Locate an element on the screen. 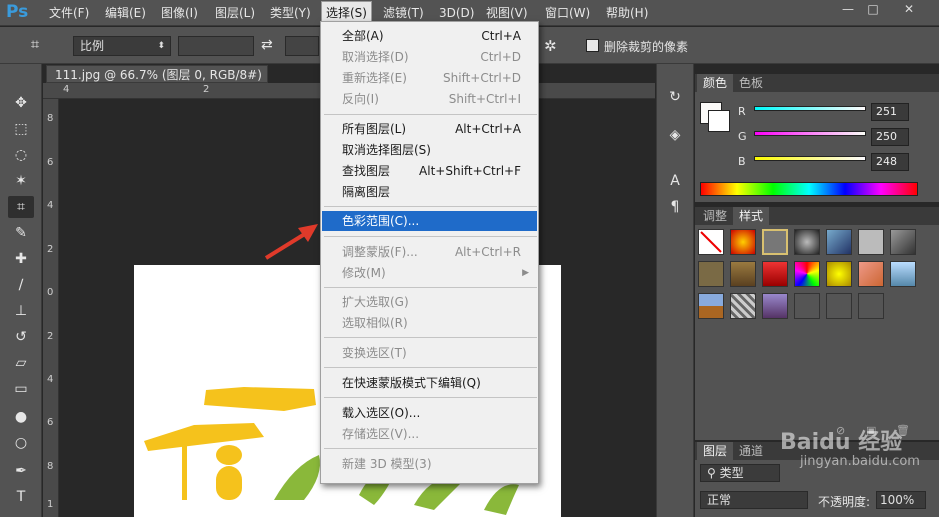 This screenshot has height=517, width=939. tab-adjustments: 调整 is located at coordinates (715, 216).